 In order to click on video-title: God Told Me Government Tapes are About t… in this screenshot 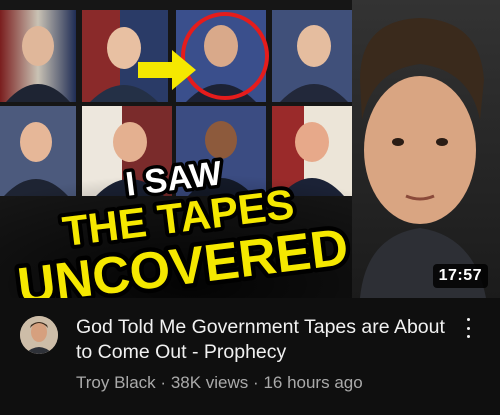, I will do `click(262, 340)`.